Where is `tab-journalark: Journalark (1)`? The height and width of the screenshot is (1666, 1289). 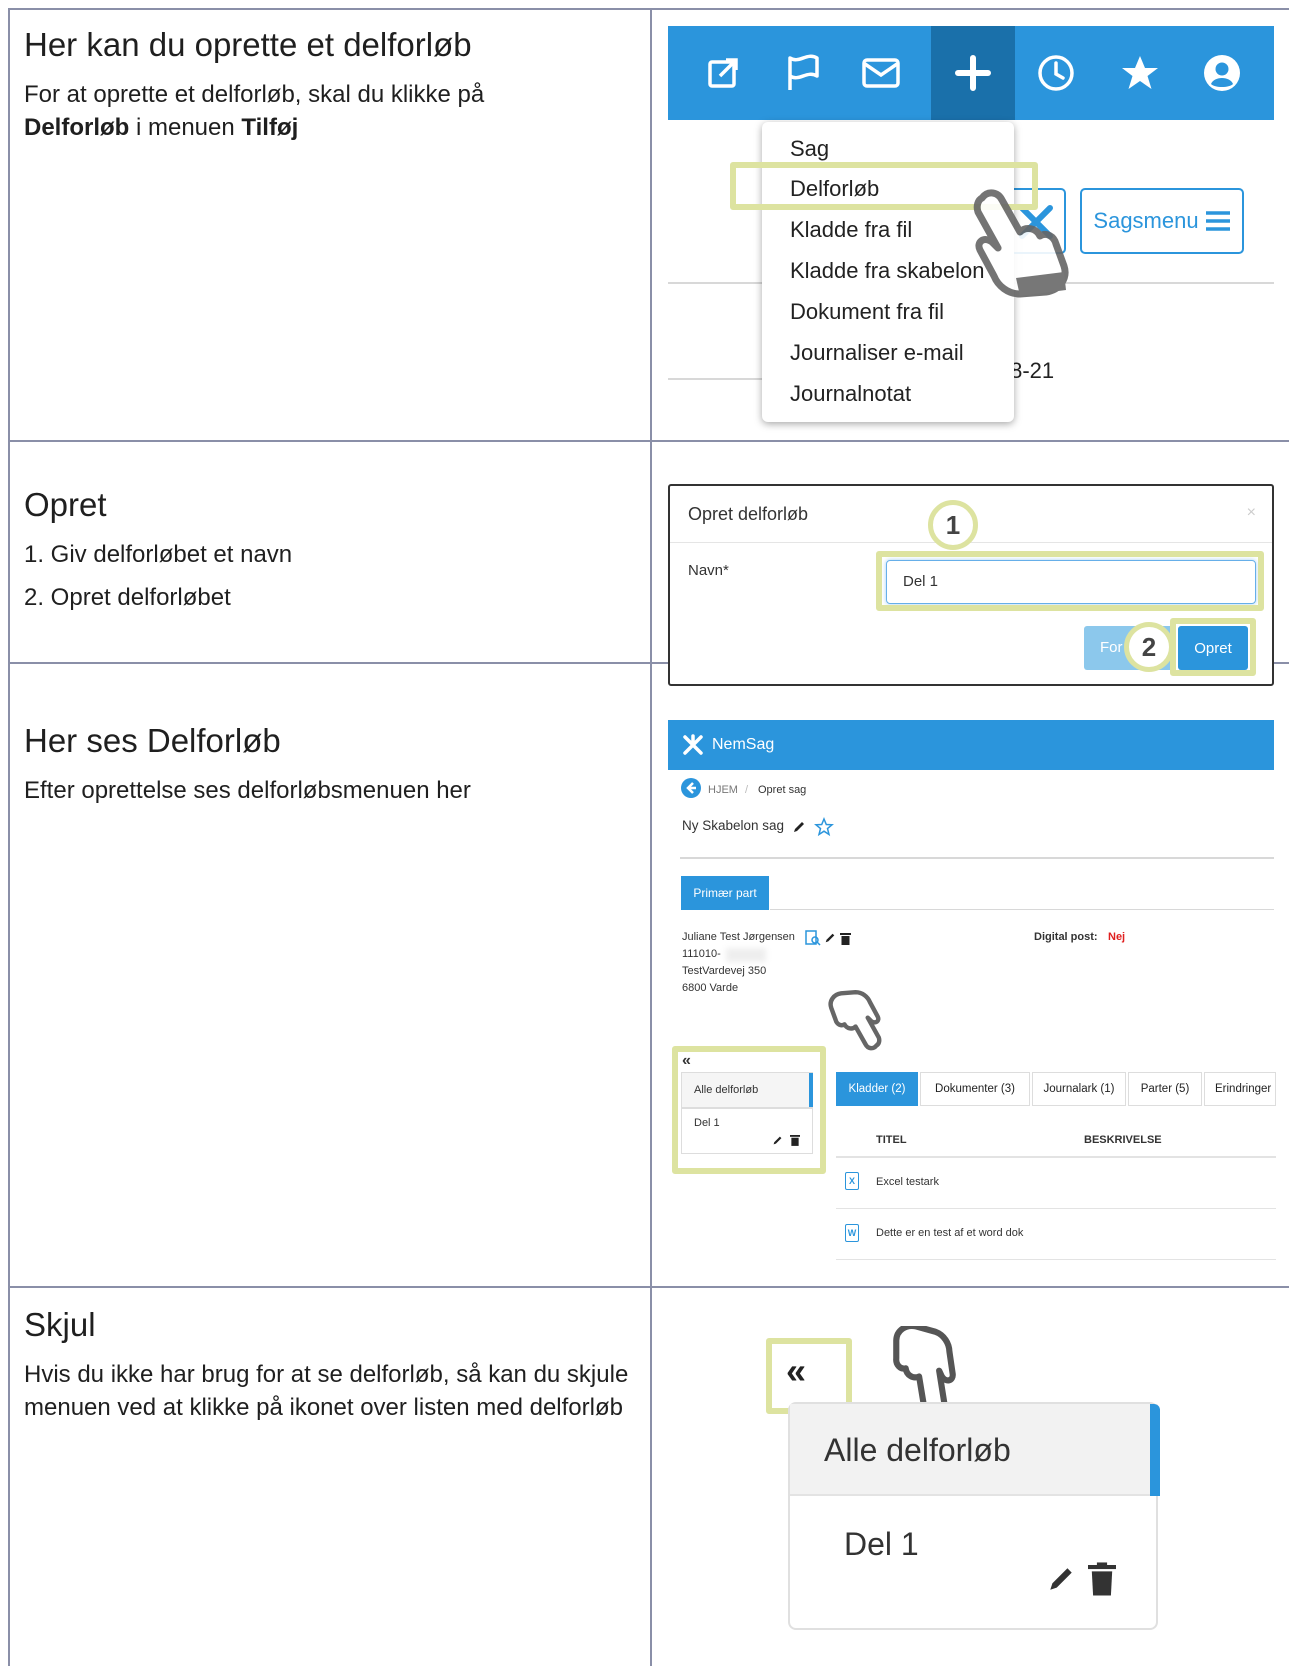 tab-journalark: Journalark (1) is located at coordinates (1079, 1089).